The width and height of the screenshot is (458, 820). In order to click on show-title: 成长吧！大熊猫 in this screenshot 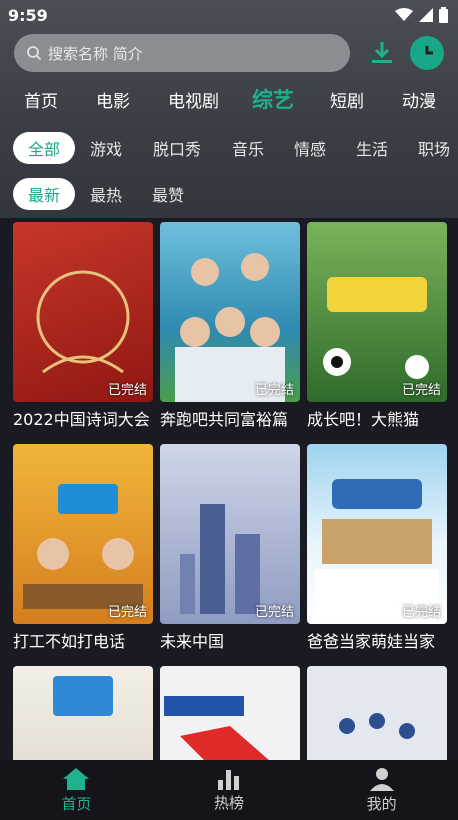, I will do `click(363, 419)`.